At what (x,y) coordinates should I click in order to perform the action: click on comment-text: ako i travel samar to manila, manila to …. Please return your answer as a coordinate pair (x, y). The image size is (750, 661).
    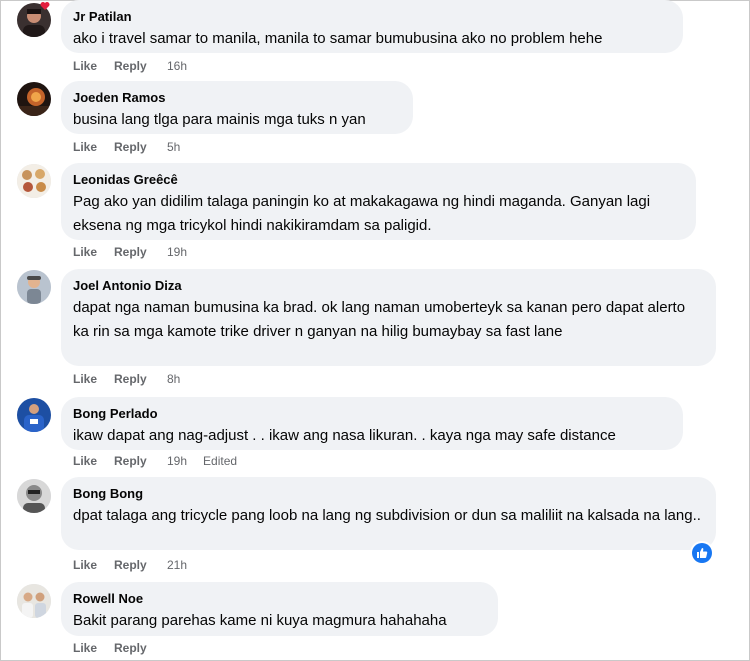
    Looking at the image, I should click on (338, 38).